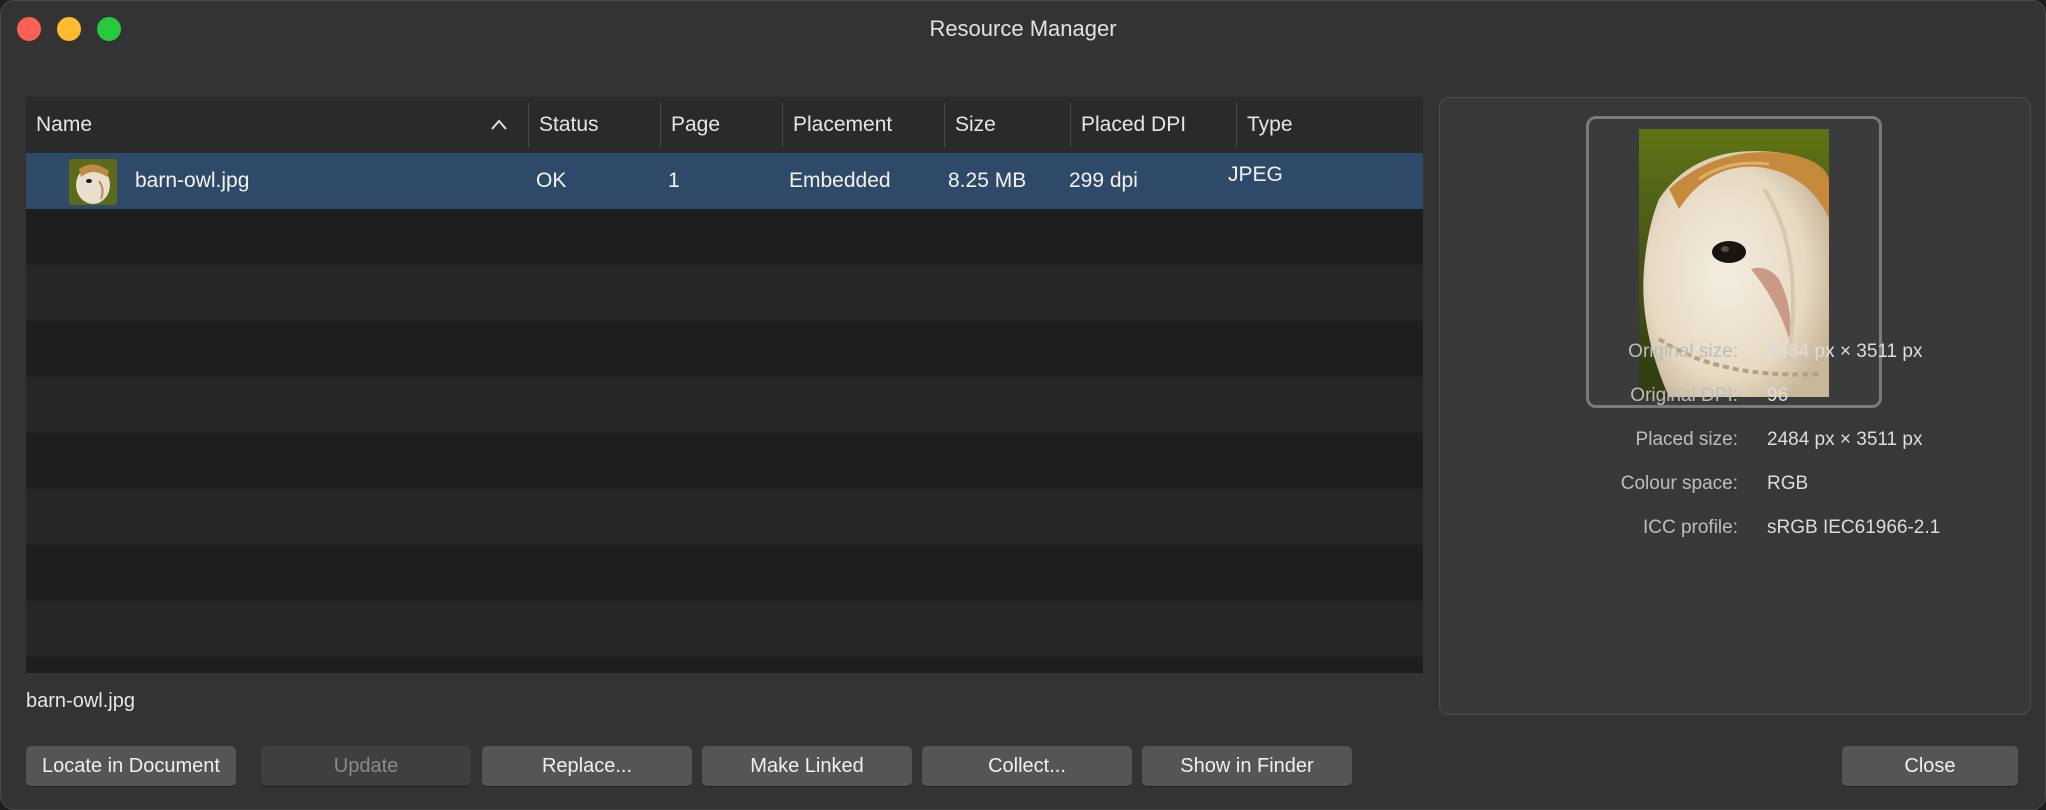 Image resolution: width=2046 pixels, height=810 pixels. I want to click on show-in-finder-button: Show in Finder, so click(1247, 766).